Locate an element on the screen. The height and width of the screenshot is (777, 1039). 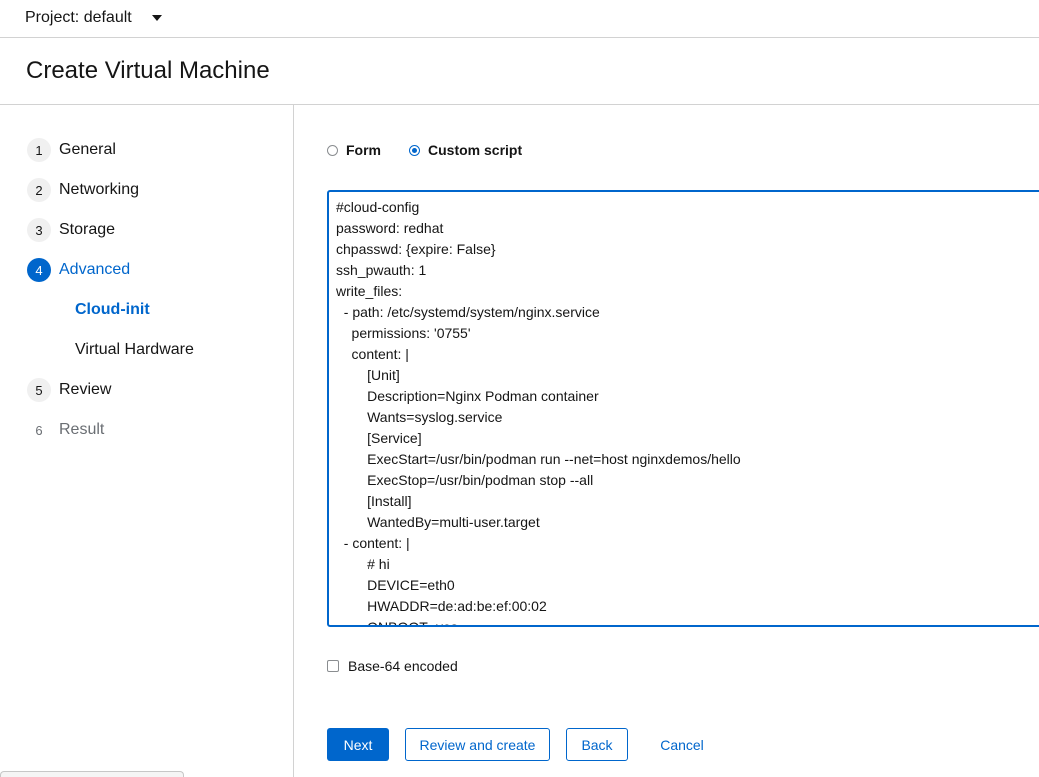
nav-substep-cloud-init: Cloud-init is located at coordinates (112, 310).